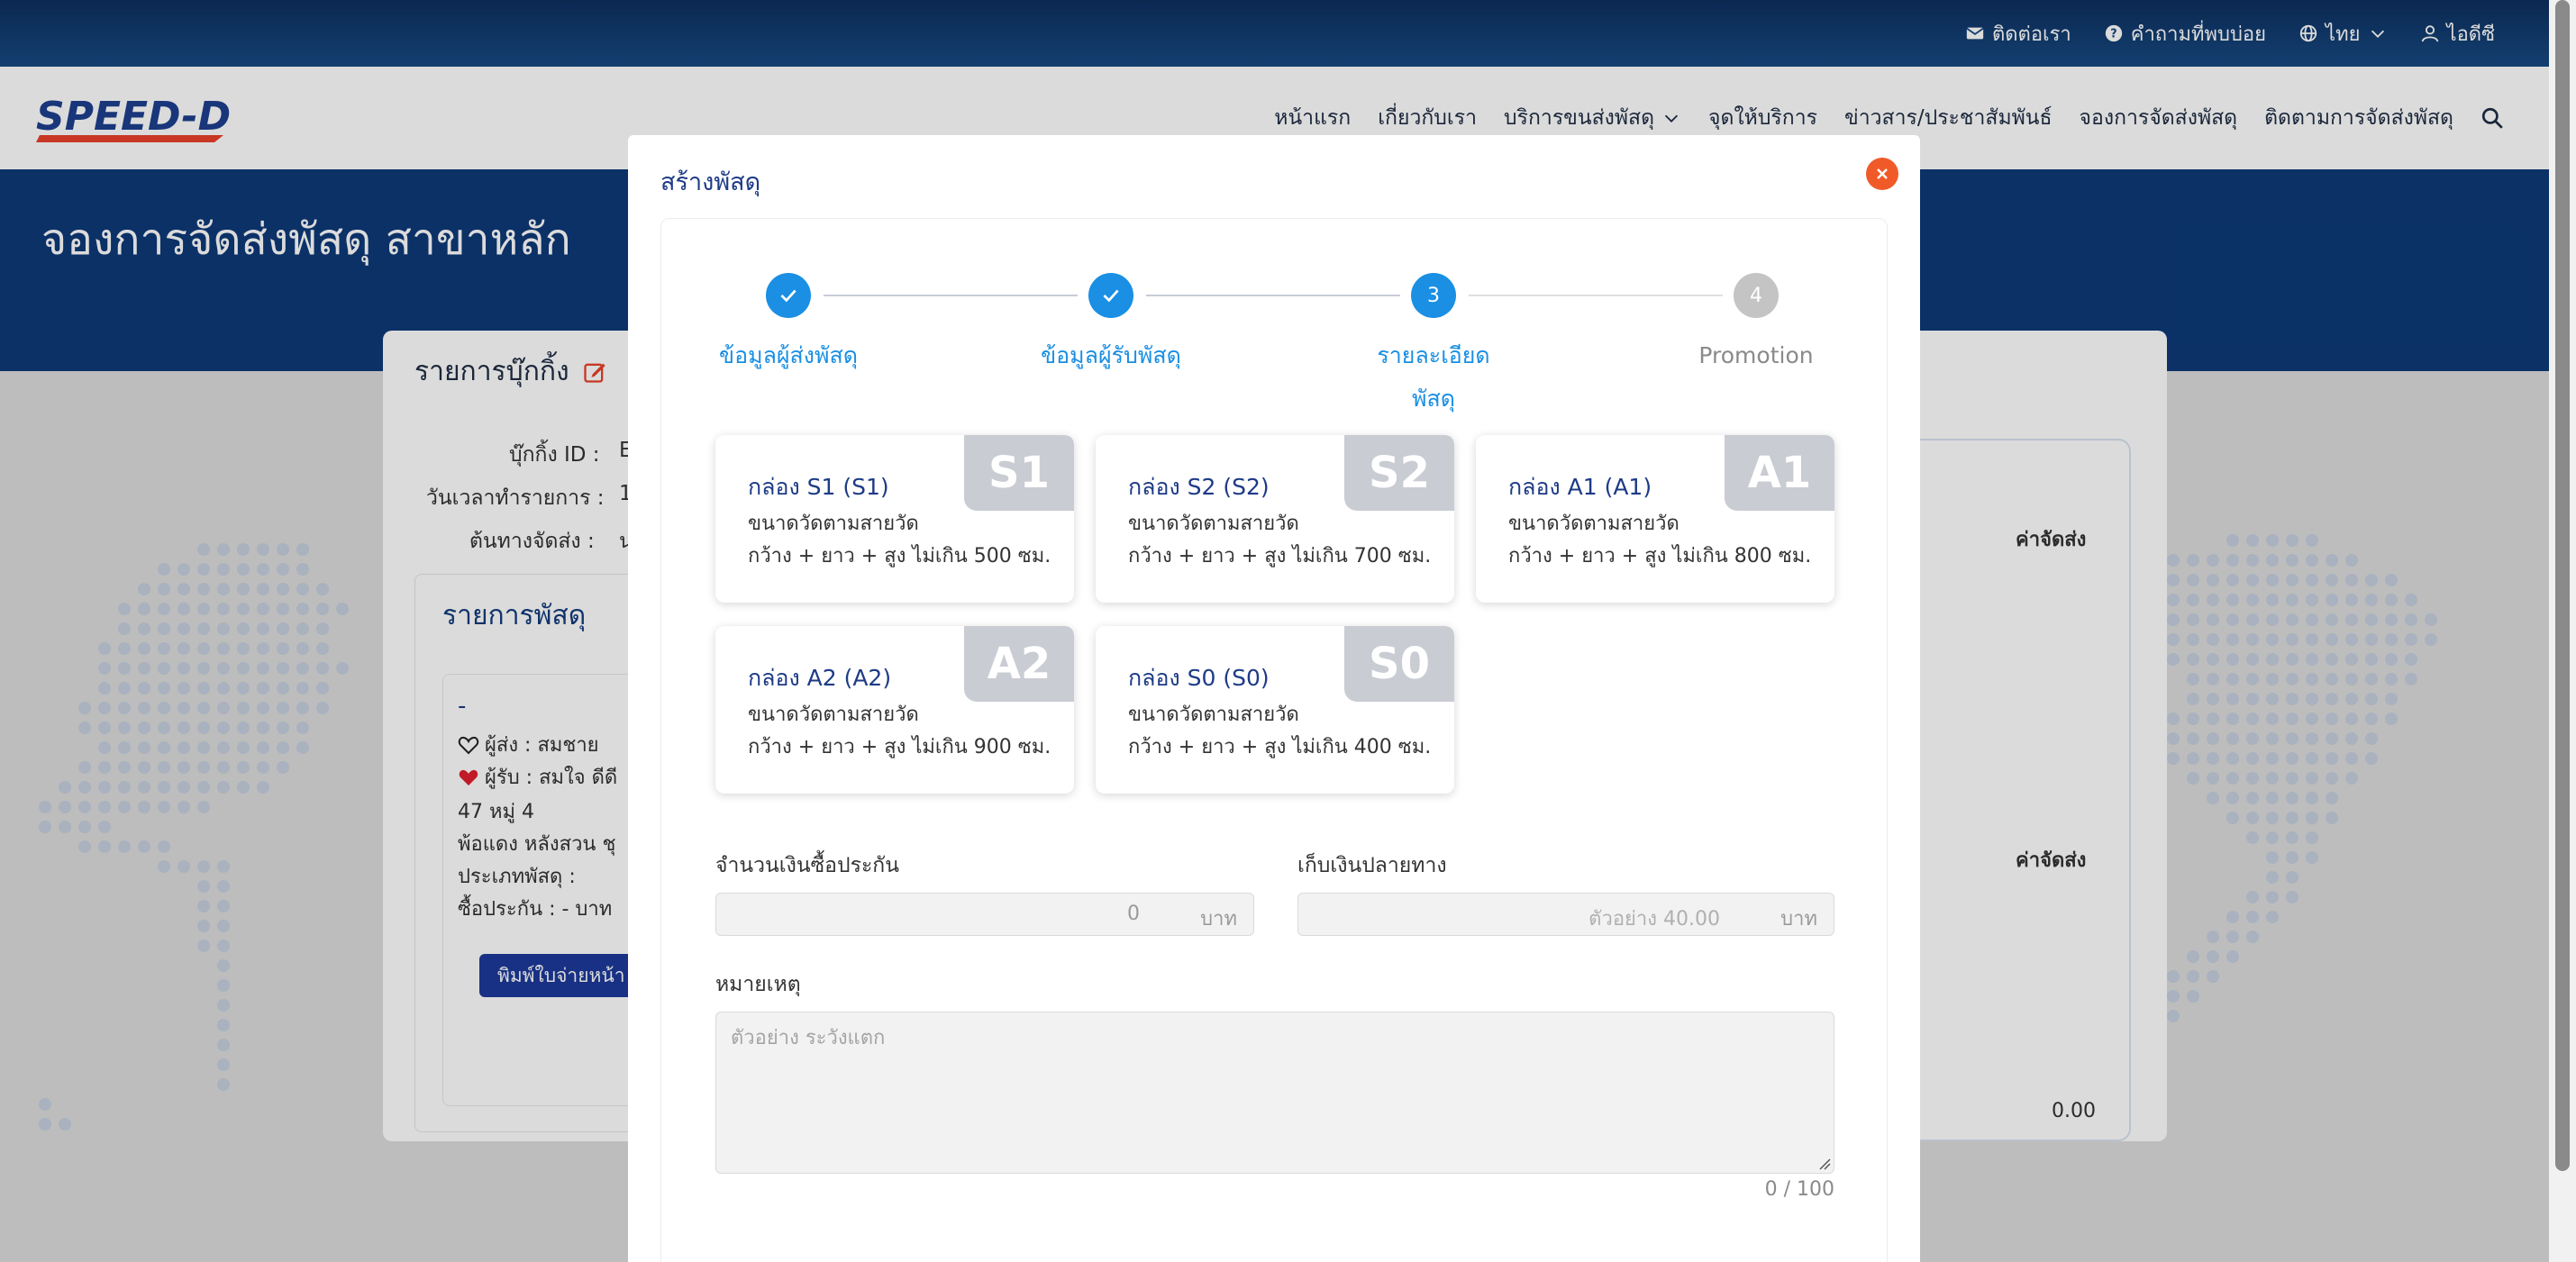  Describe the element at coordinates (1133, 914) in the screenshot. I see `insurance-value: 0` at that location.